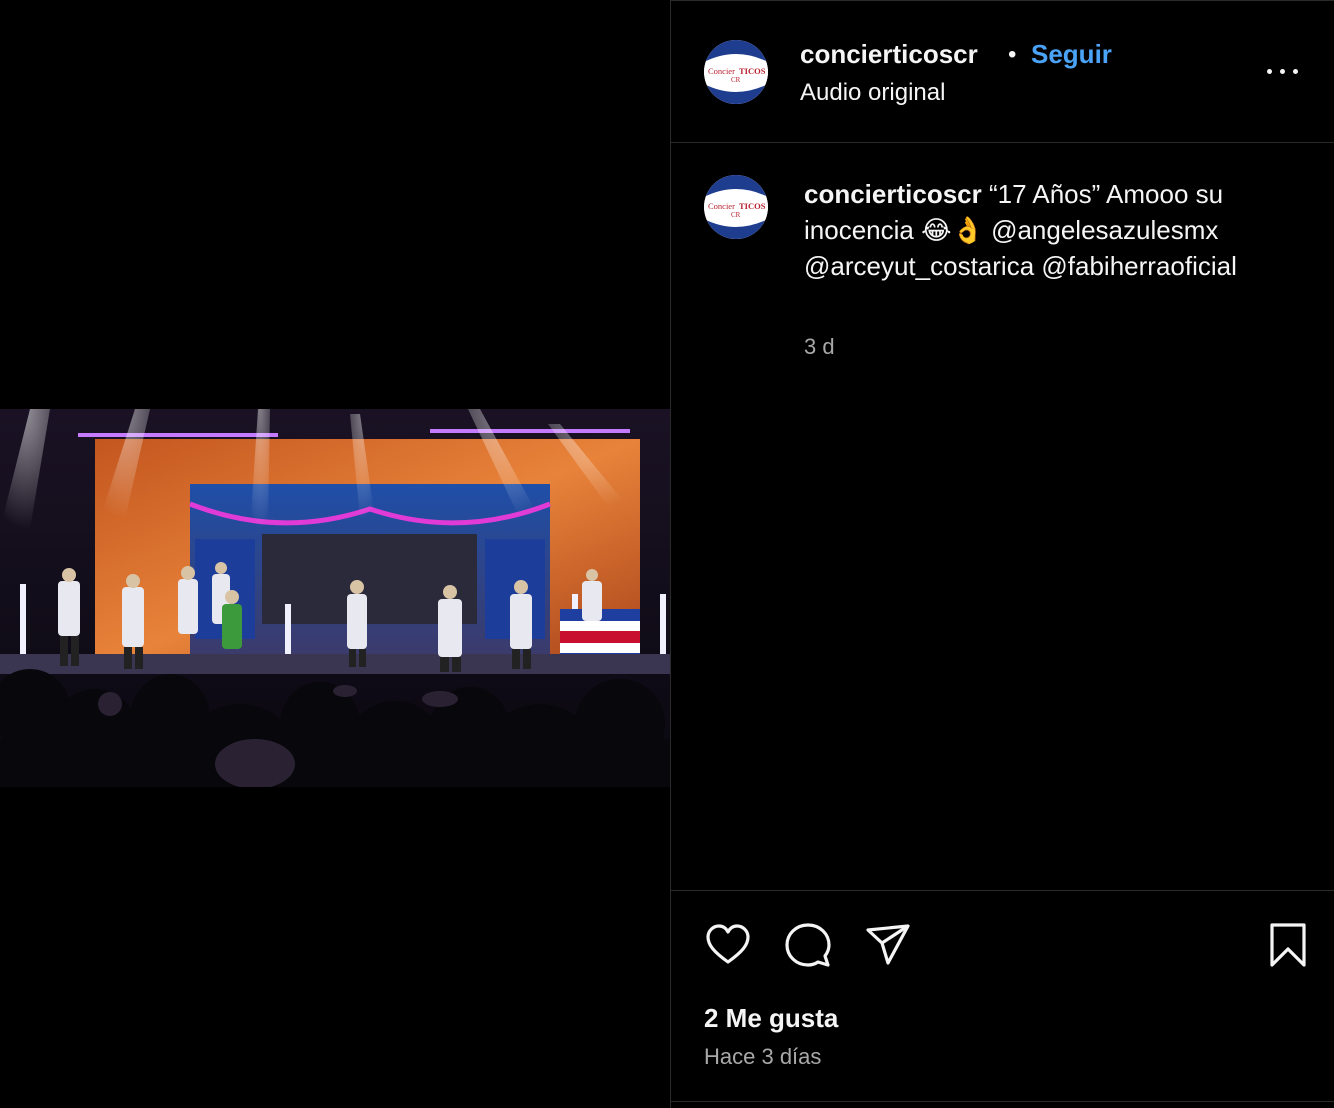 The width and height of the screenshot is (1334, 1108). Describe the element at coordinates (888, 945) in the screenshot. I see `paper-plane-icon` at that location.